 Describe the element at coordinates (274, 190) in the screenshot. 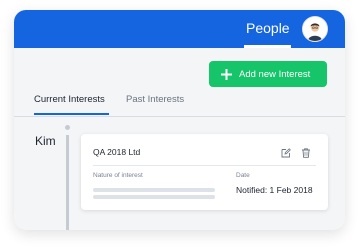

I see `date-value: Notified: 1 Feb 2018` at that location.